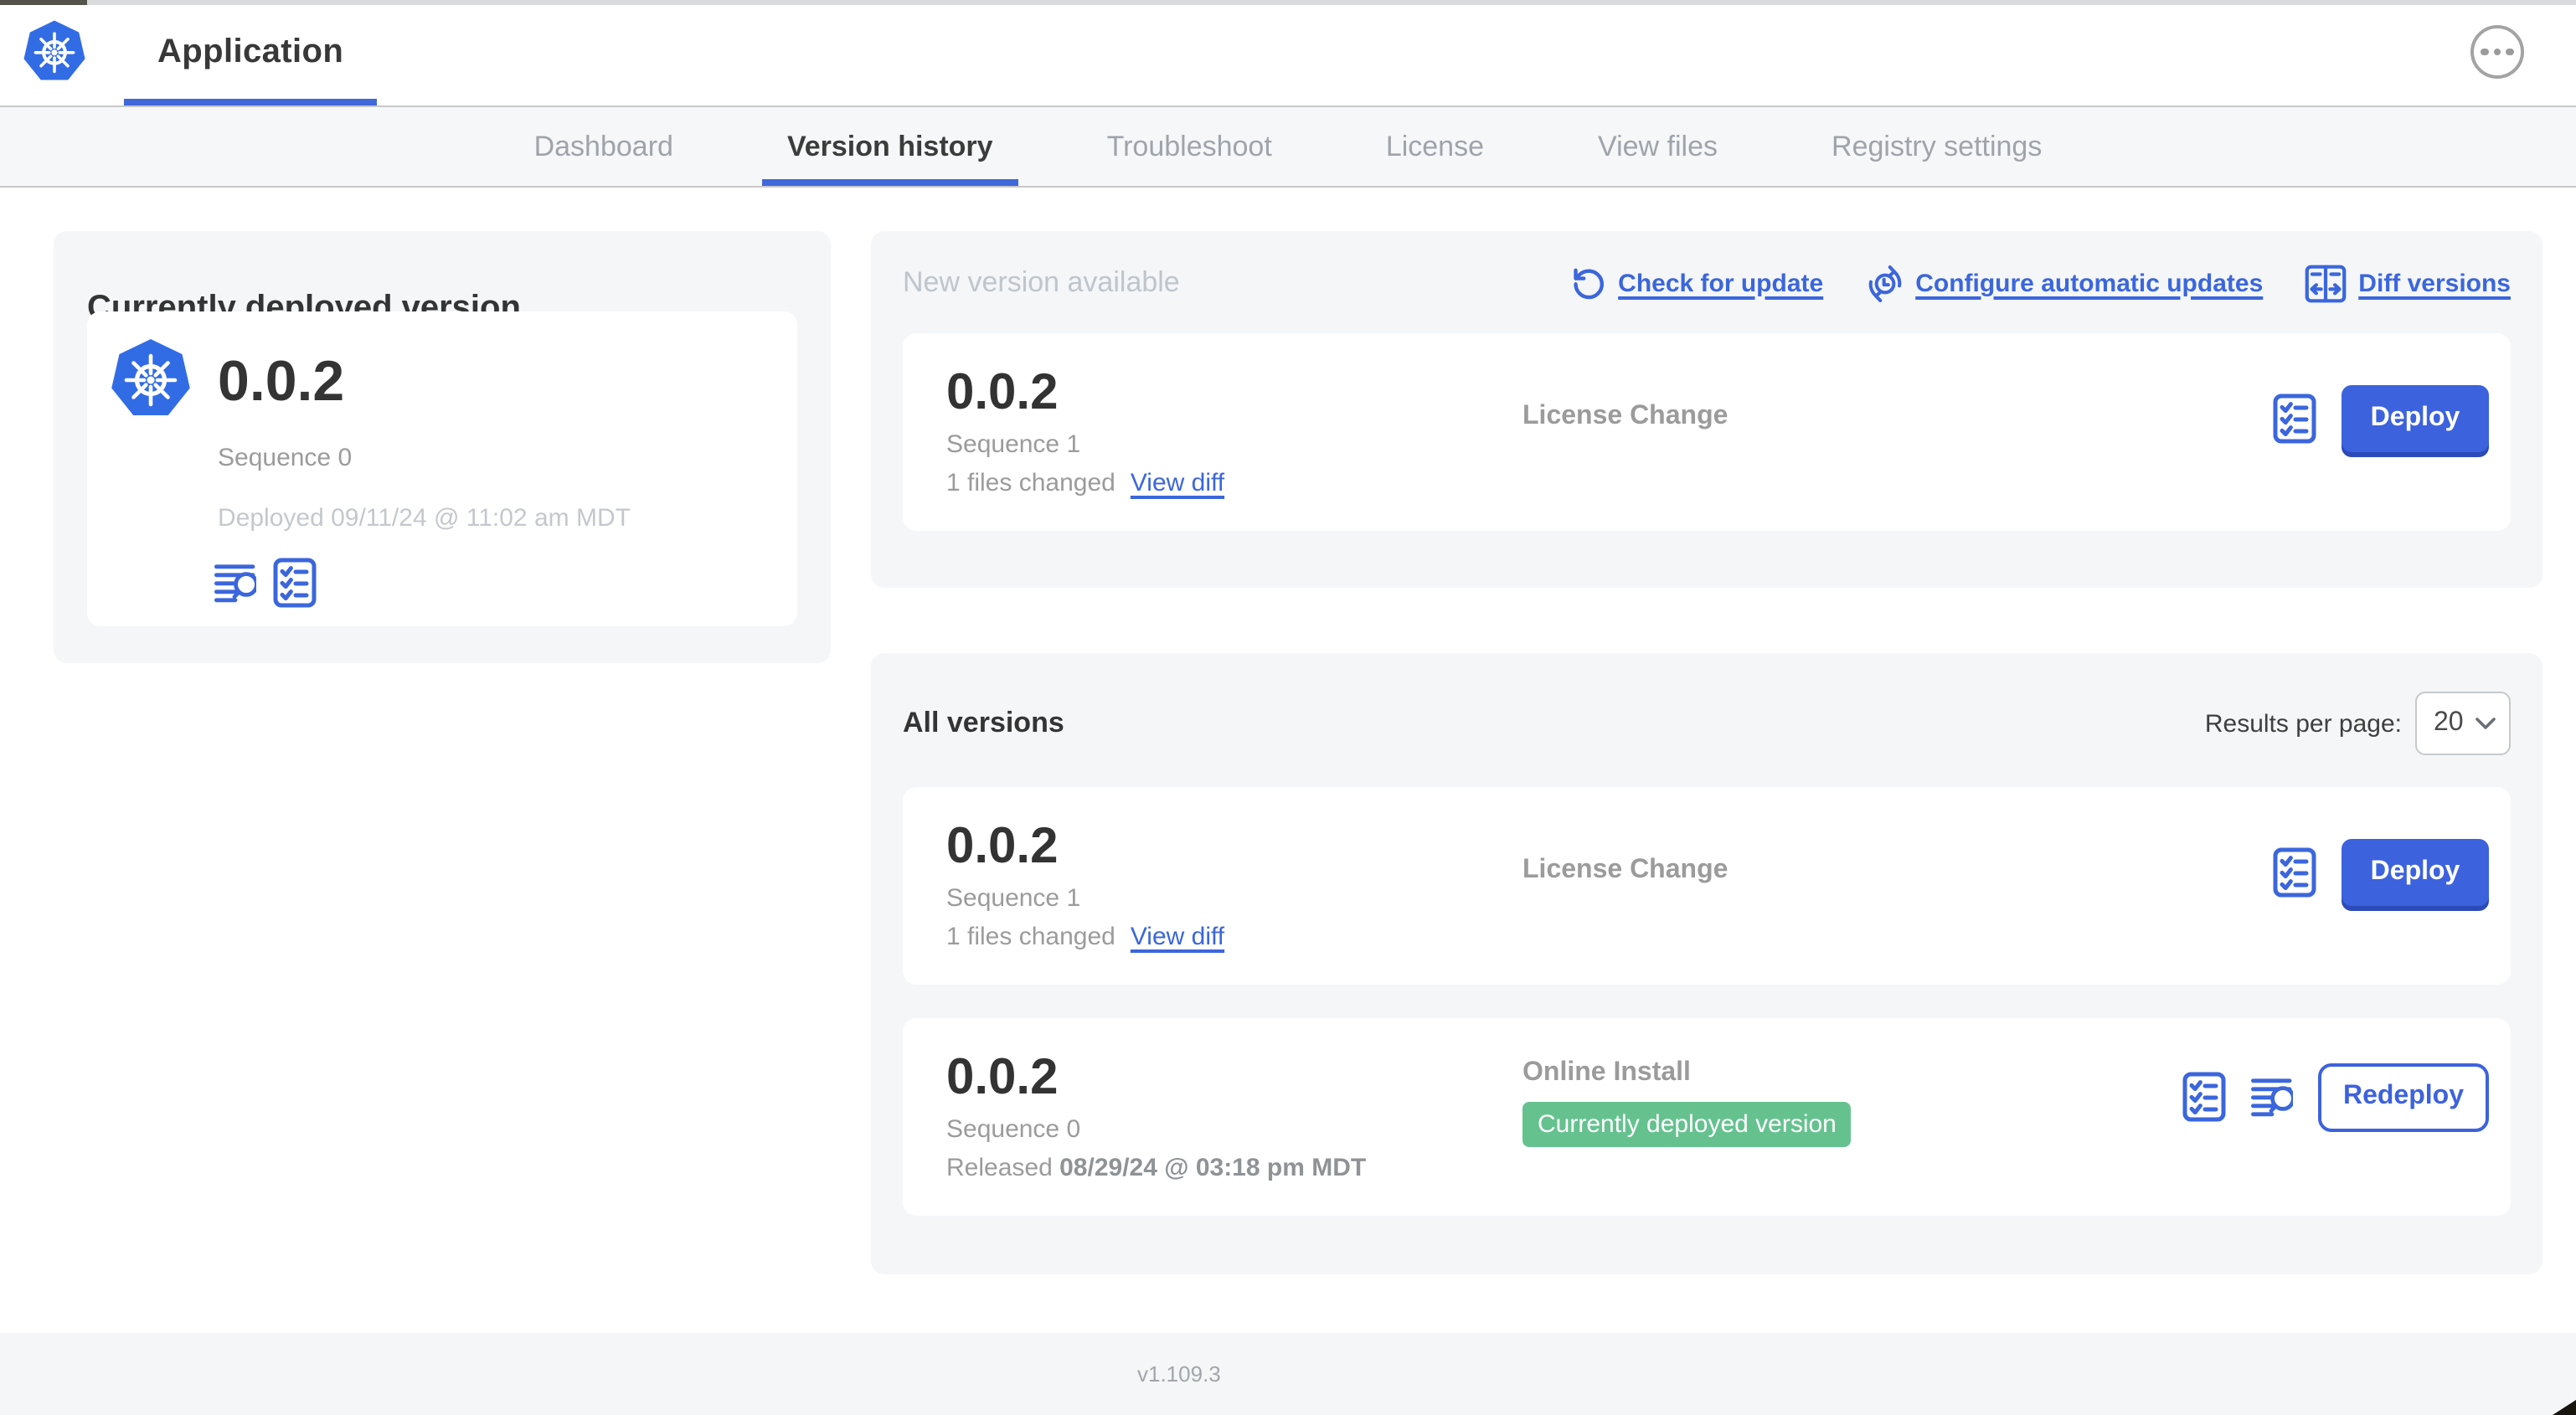 The width and height of the screenshot is (2576, 1415). Describe the element at coordinates (983, 722) in the screenshot. I see `all-versions-heading: All versions` at that location.